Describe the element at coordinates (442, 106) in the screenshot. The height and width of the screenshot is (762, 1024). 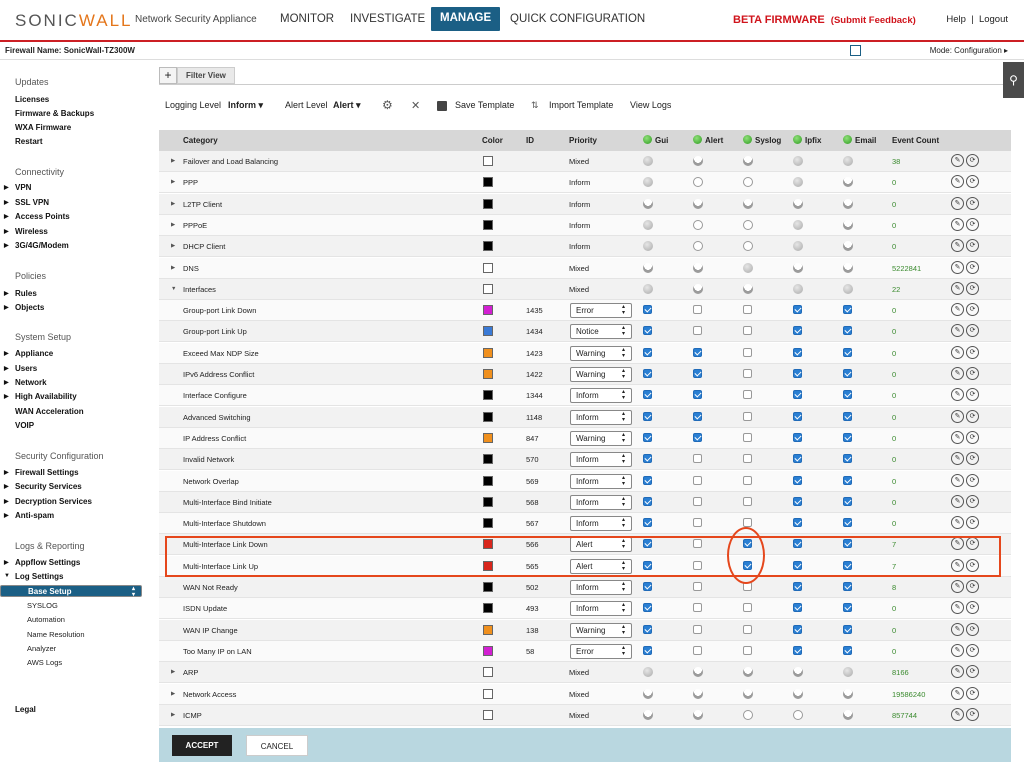
I see `save-icon` at that location.